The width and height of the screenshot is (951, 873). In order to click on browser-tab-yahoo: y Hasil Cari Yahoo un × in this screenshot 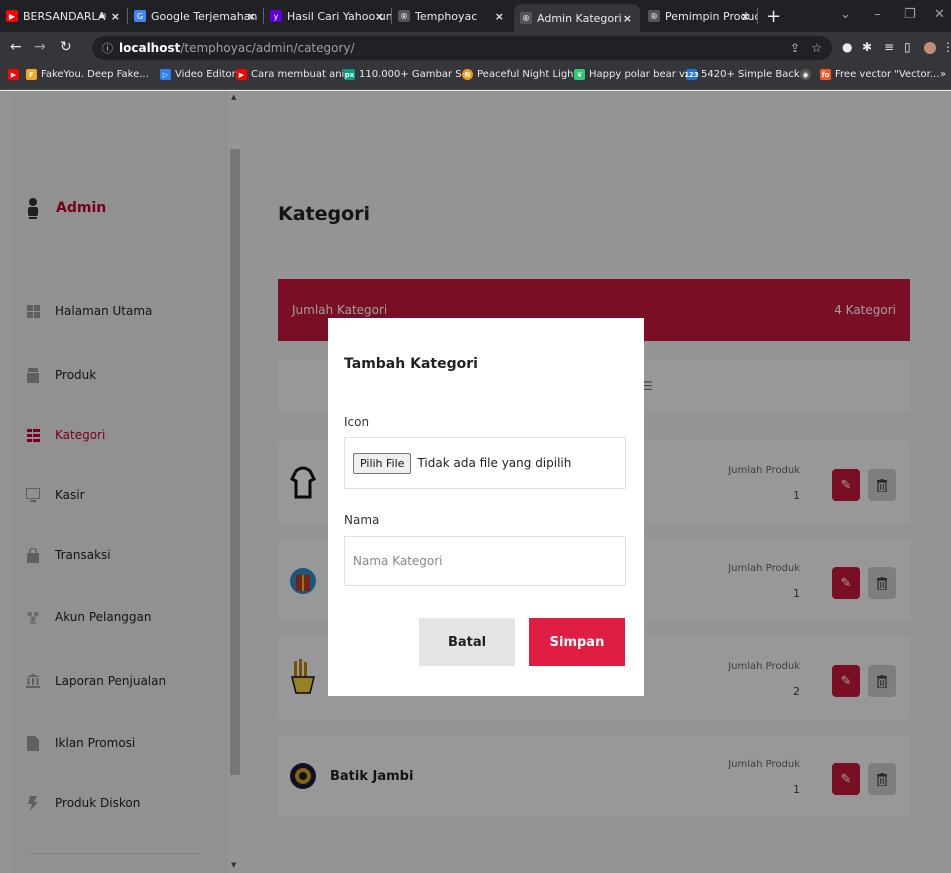, I will do `click(328, 16)`.